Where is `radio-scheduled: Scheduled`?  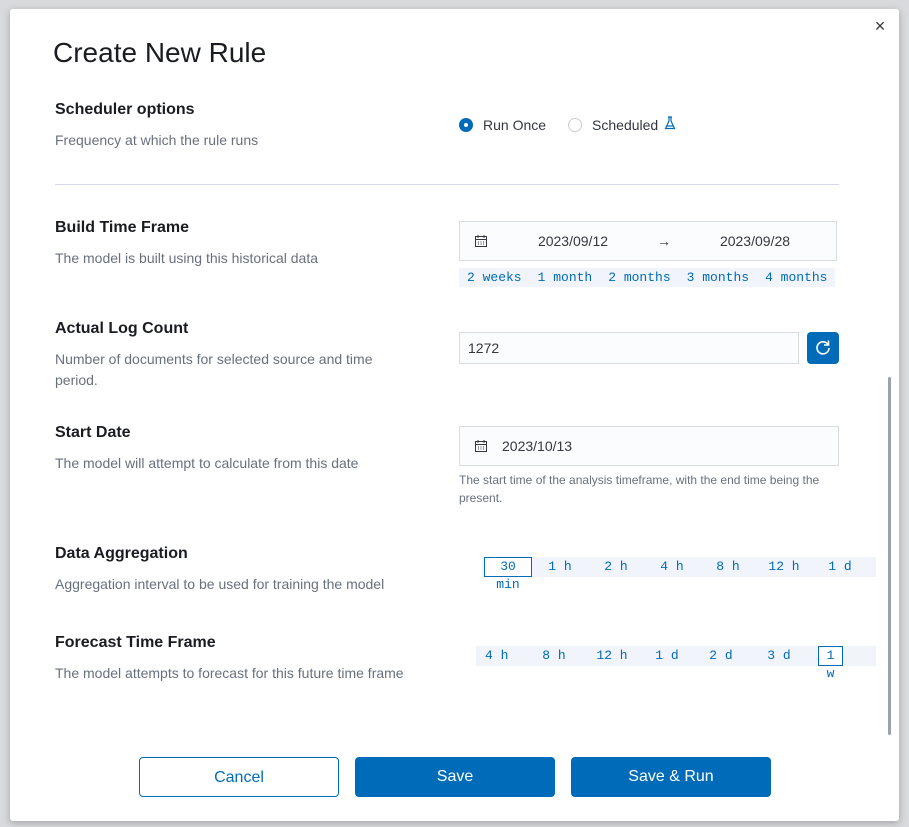
radio-scheduled: Scheduled is located at coordinates (622, 124).